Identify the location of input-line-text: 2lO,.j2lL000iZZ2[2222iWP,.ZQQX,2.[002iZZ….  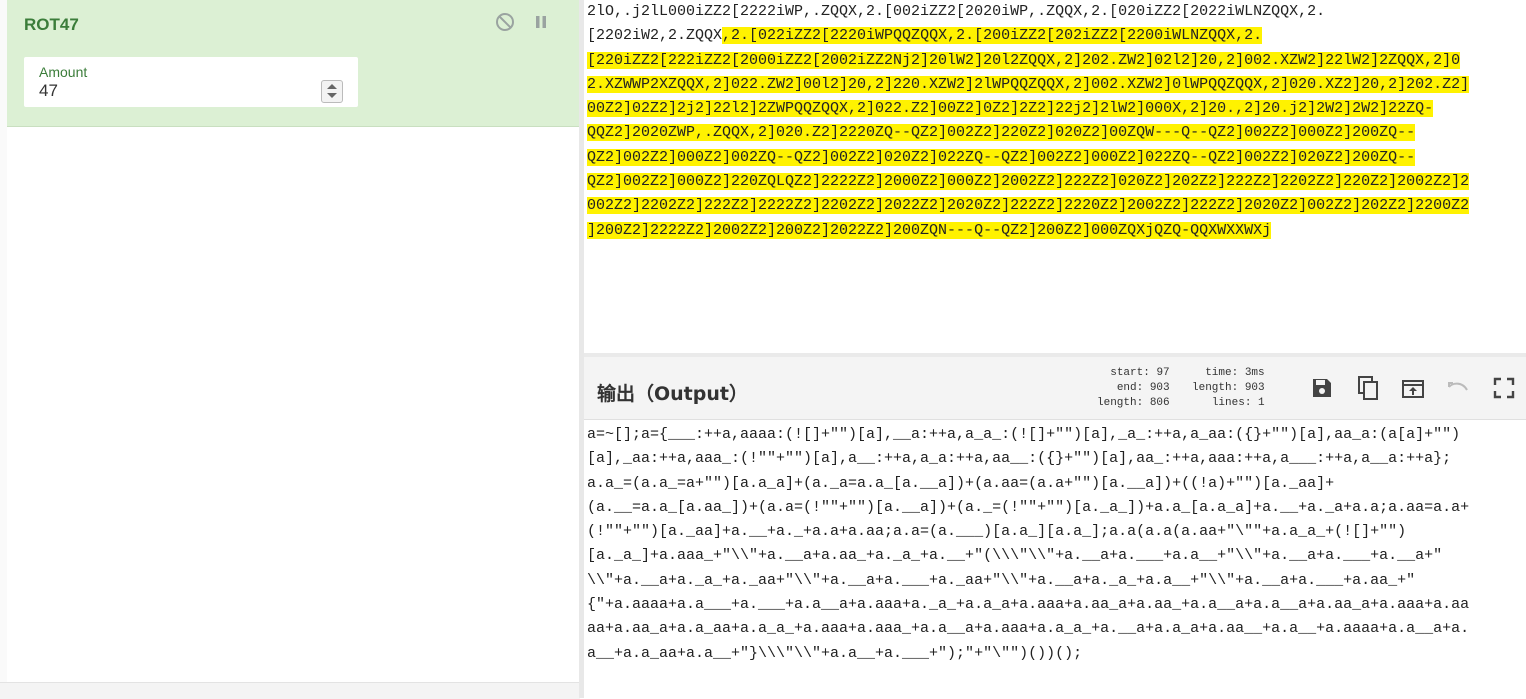
(956, 11).